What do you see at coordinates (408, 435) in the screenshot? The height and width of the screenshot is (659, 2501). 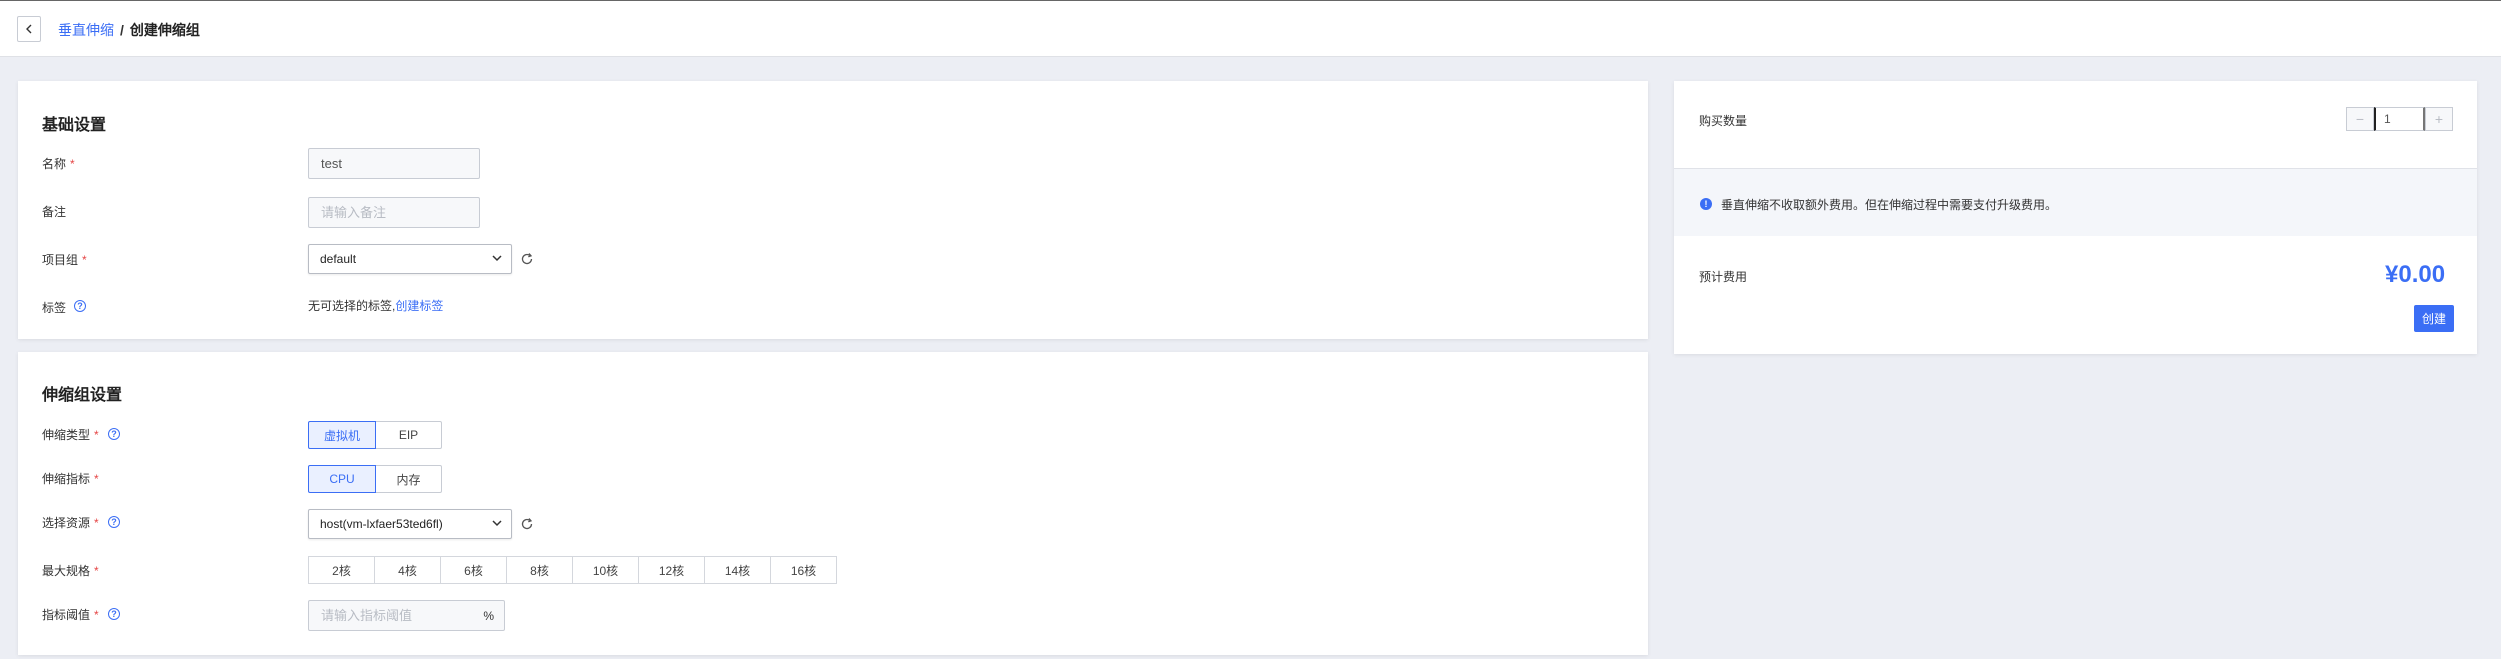 I see `scaling-type-eip-option: EIP` at bounding box center [408, 435].